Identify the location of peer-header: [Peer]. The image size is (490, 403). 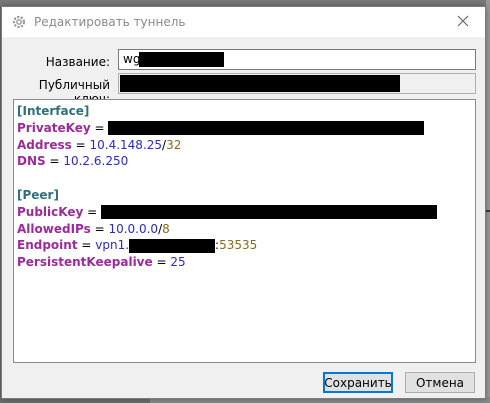
(38, 194).